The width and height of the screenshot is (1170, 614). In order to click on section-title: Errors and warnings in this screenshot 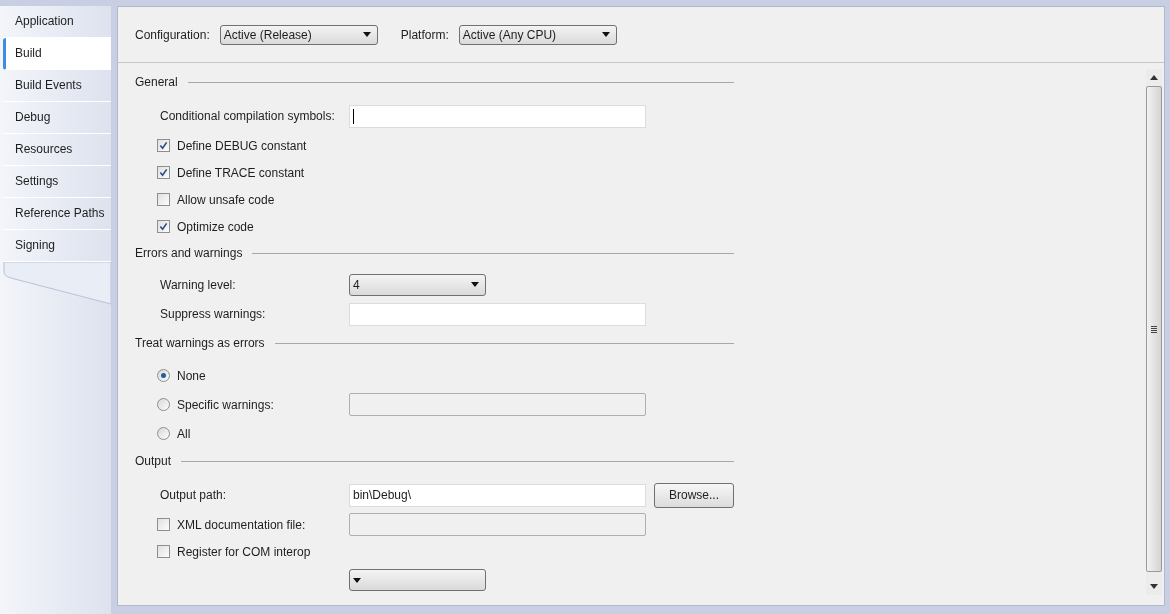, I will do `click(189, 253)`.